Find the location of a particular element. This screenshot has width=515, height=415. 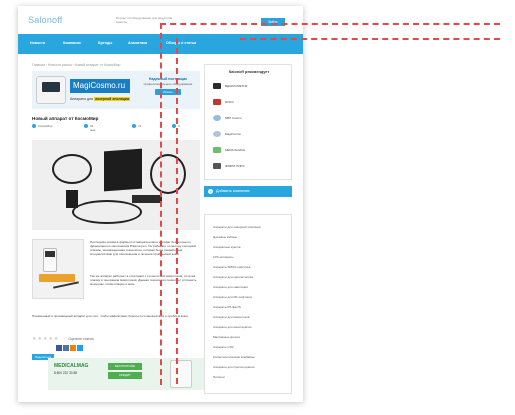

category-link: Аппаратные кресла is located at coordinates (226, 247).